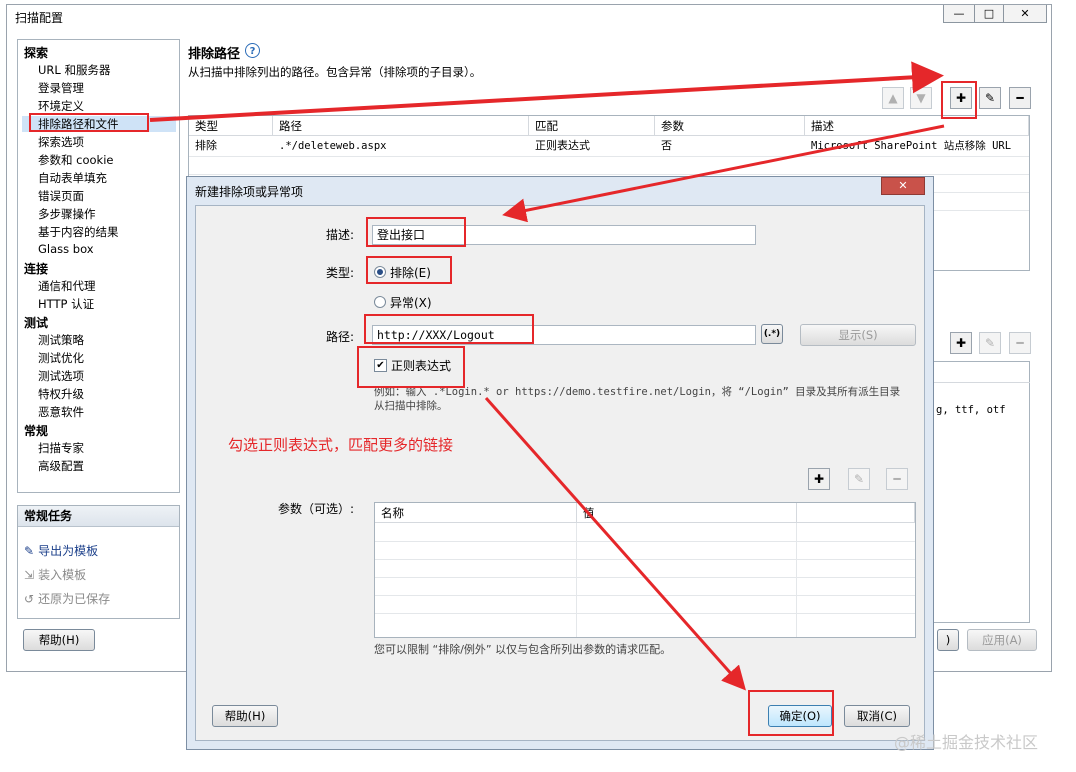 This screenshot has height=772, width=1076. What do you see at coordinates (966, 742) in the screenshot?
I see `watermark: @稀土掘金技术社区` at bounding box center [966, 742].